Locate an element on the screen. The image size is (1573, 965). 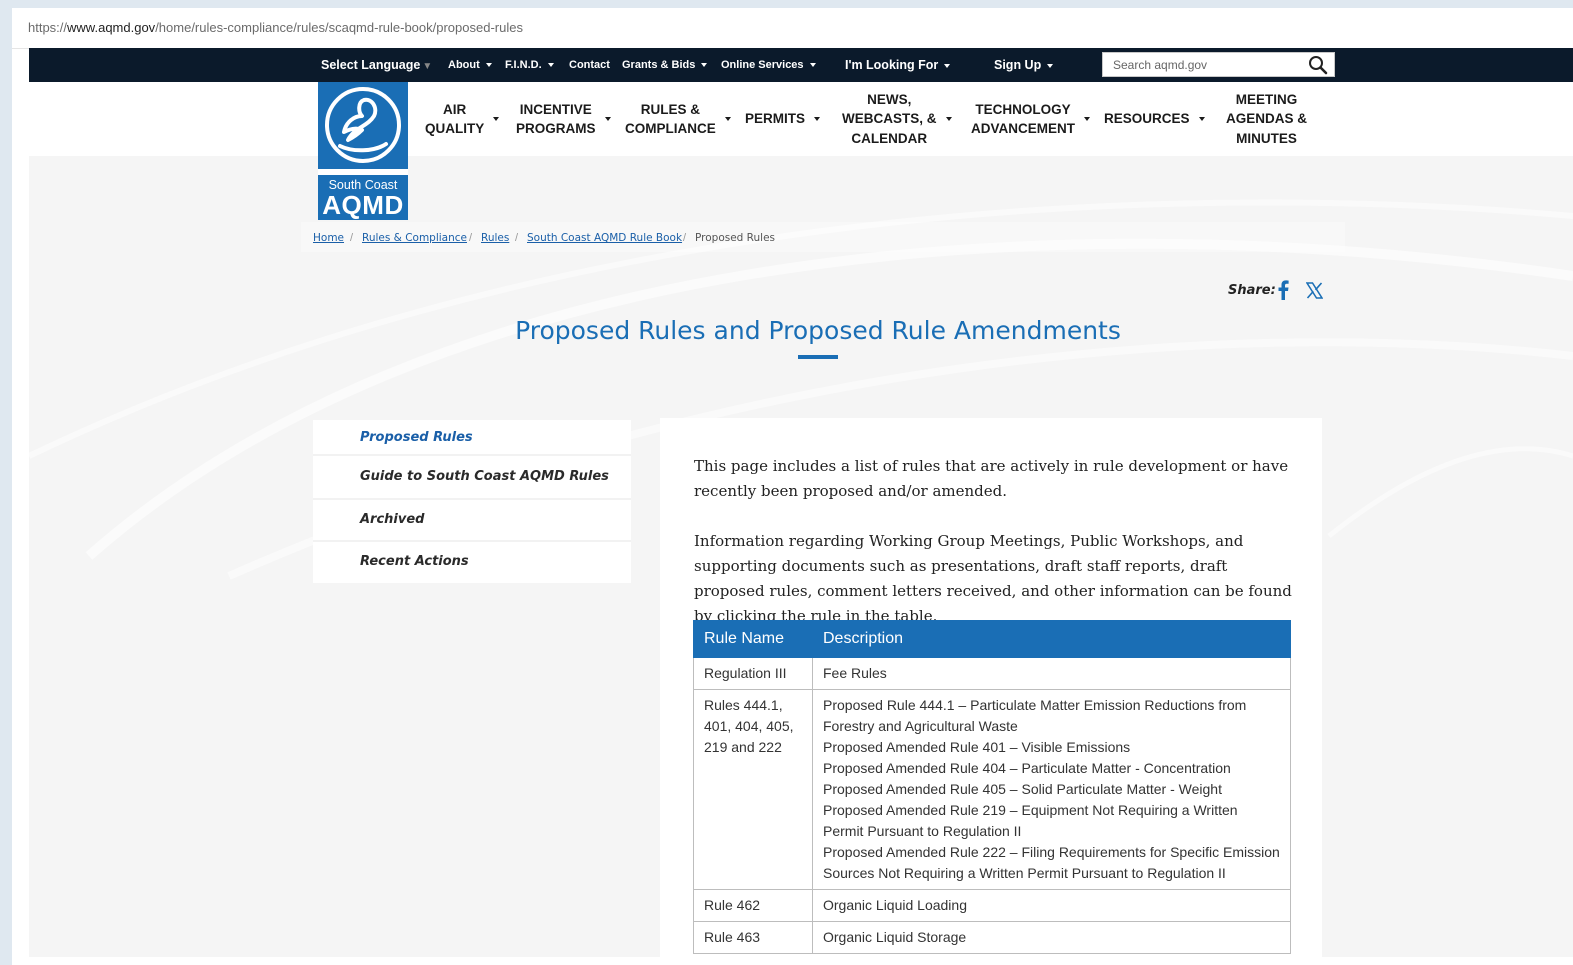
x-icon is located at coordinates (1314, 293).